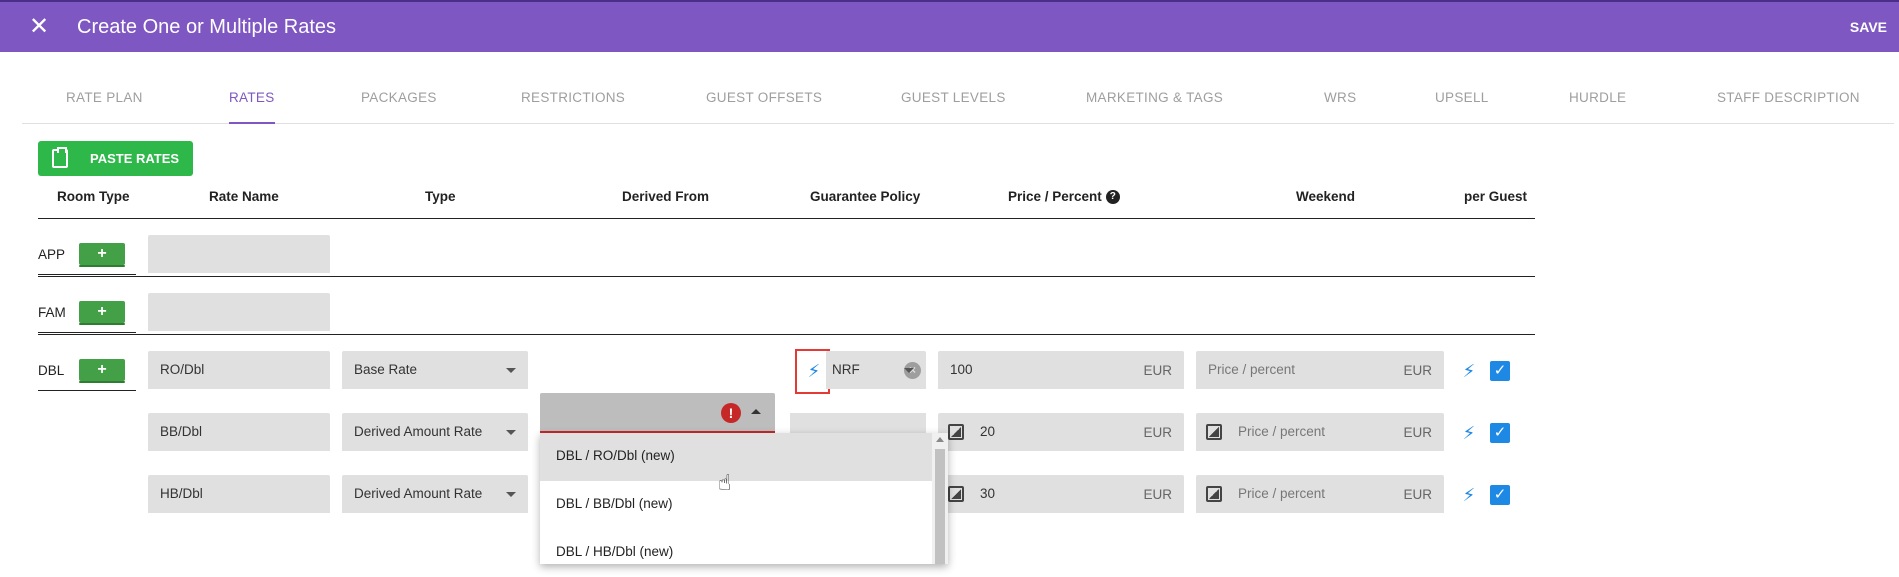  What do you see at coordinates (1340, 97) in the screenshot?
I see `tab-wrs: WRS` at bounding box center [1340, 97].